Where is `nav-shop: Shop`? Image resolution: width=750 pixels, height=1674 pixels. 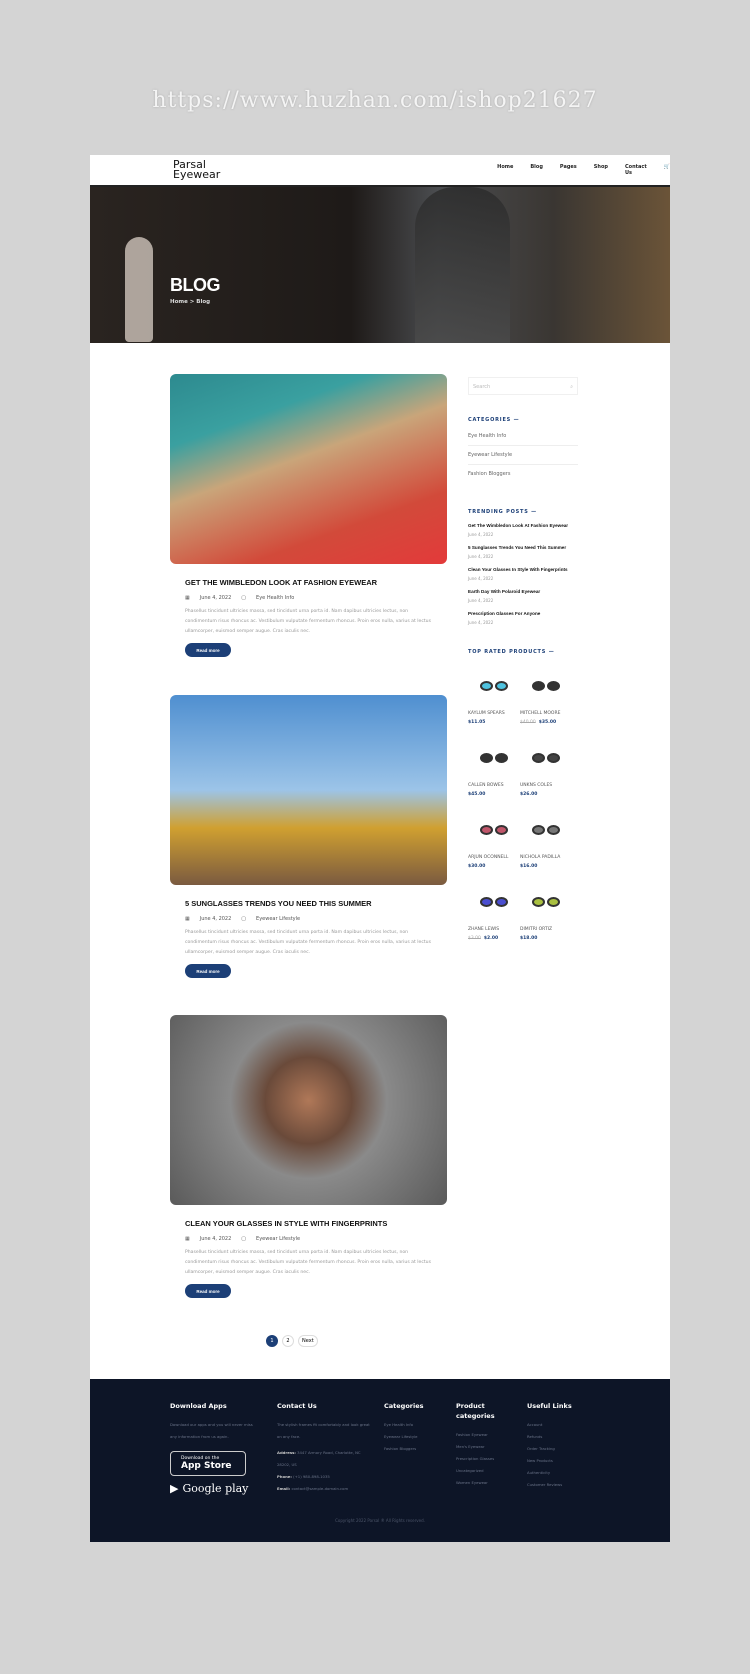 nav-shop: Shop is located at coordinates (601, 170).